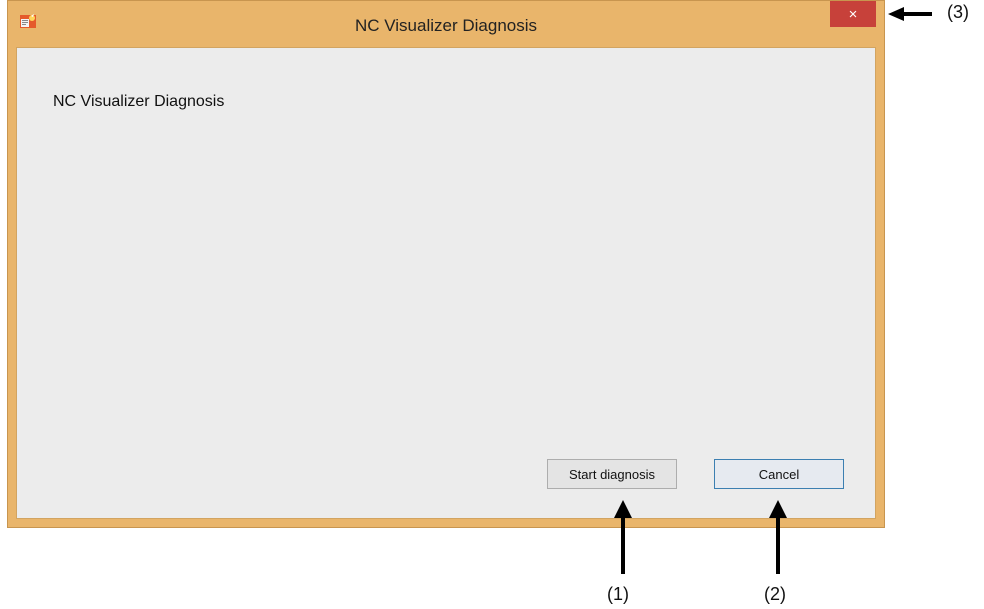  Describe the element at coordinates (917, 14) in the screenshot. I see `callout-3-arrow-shaft` at that location.